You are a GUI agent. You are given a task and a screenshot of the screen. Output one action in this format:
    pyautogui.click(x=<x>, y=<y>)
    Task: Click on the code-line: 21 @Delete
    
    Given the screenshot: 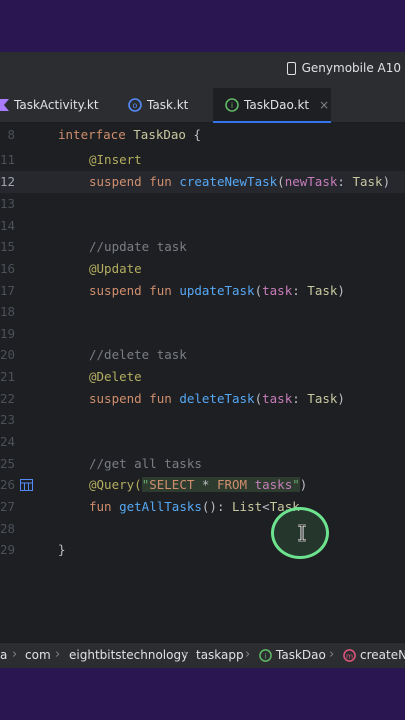 What is the action you would take?
    pyautogui.click(x=202, y=377)
    